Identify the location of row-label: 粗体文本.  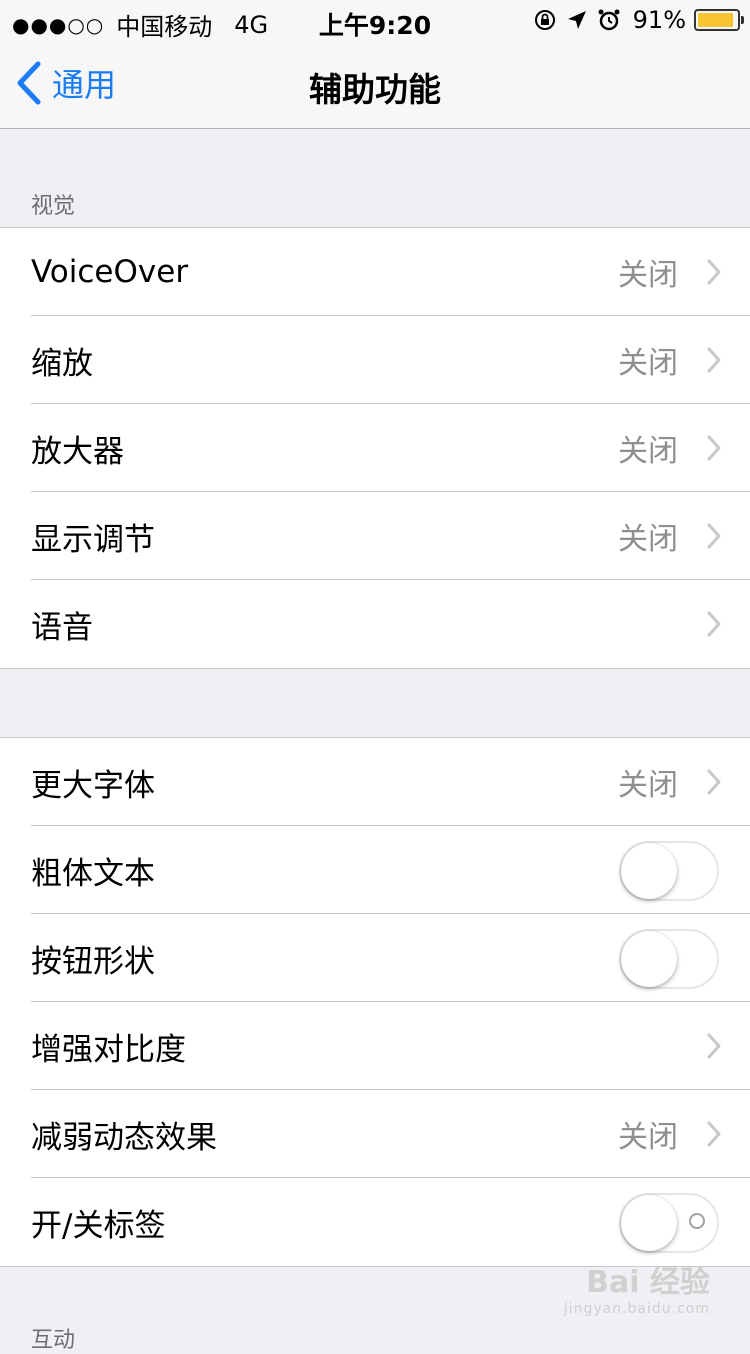
(93, 873).